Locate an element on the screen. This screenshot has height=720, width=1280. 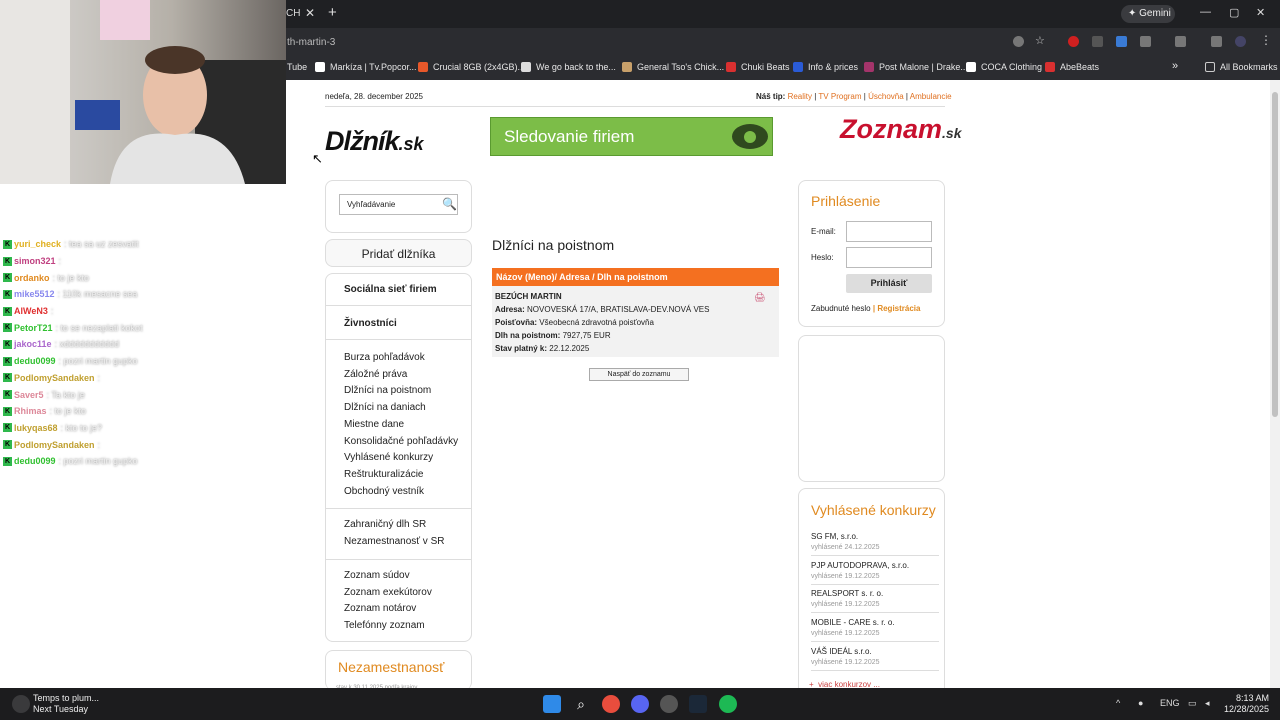
tip-link: Úschovňa is located at coordinates (886, 96).